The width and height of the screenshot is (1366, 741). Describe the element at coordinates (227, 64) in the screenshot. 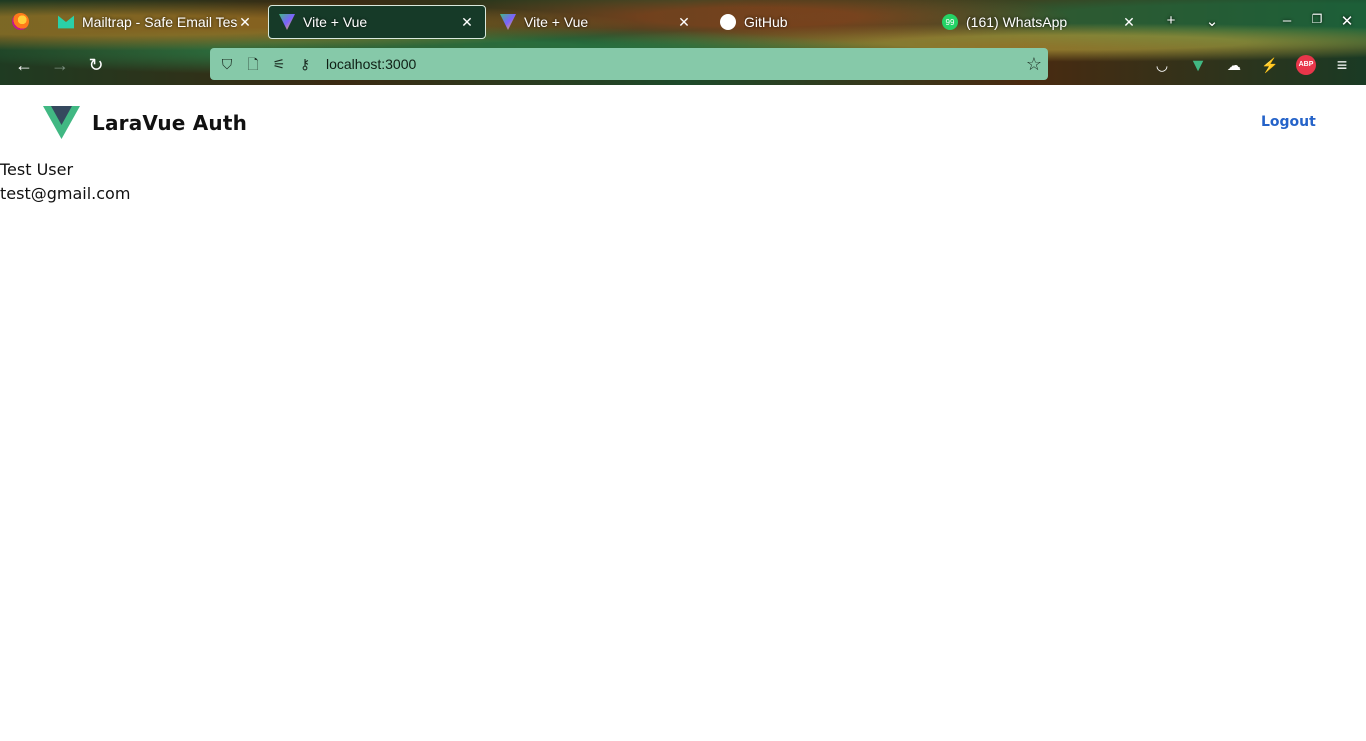

I see `shield-icon: ⛉` at that location.